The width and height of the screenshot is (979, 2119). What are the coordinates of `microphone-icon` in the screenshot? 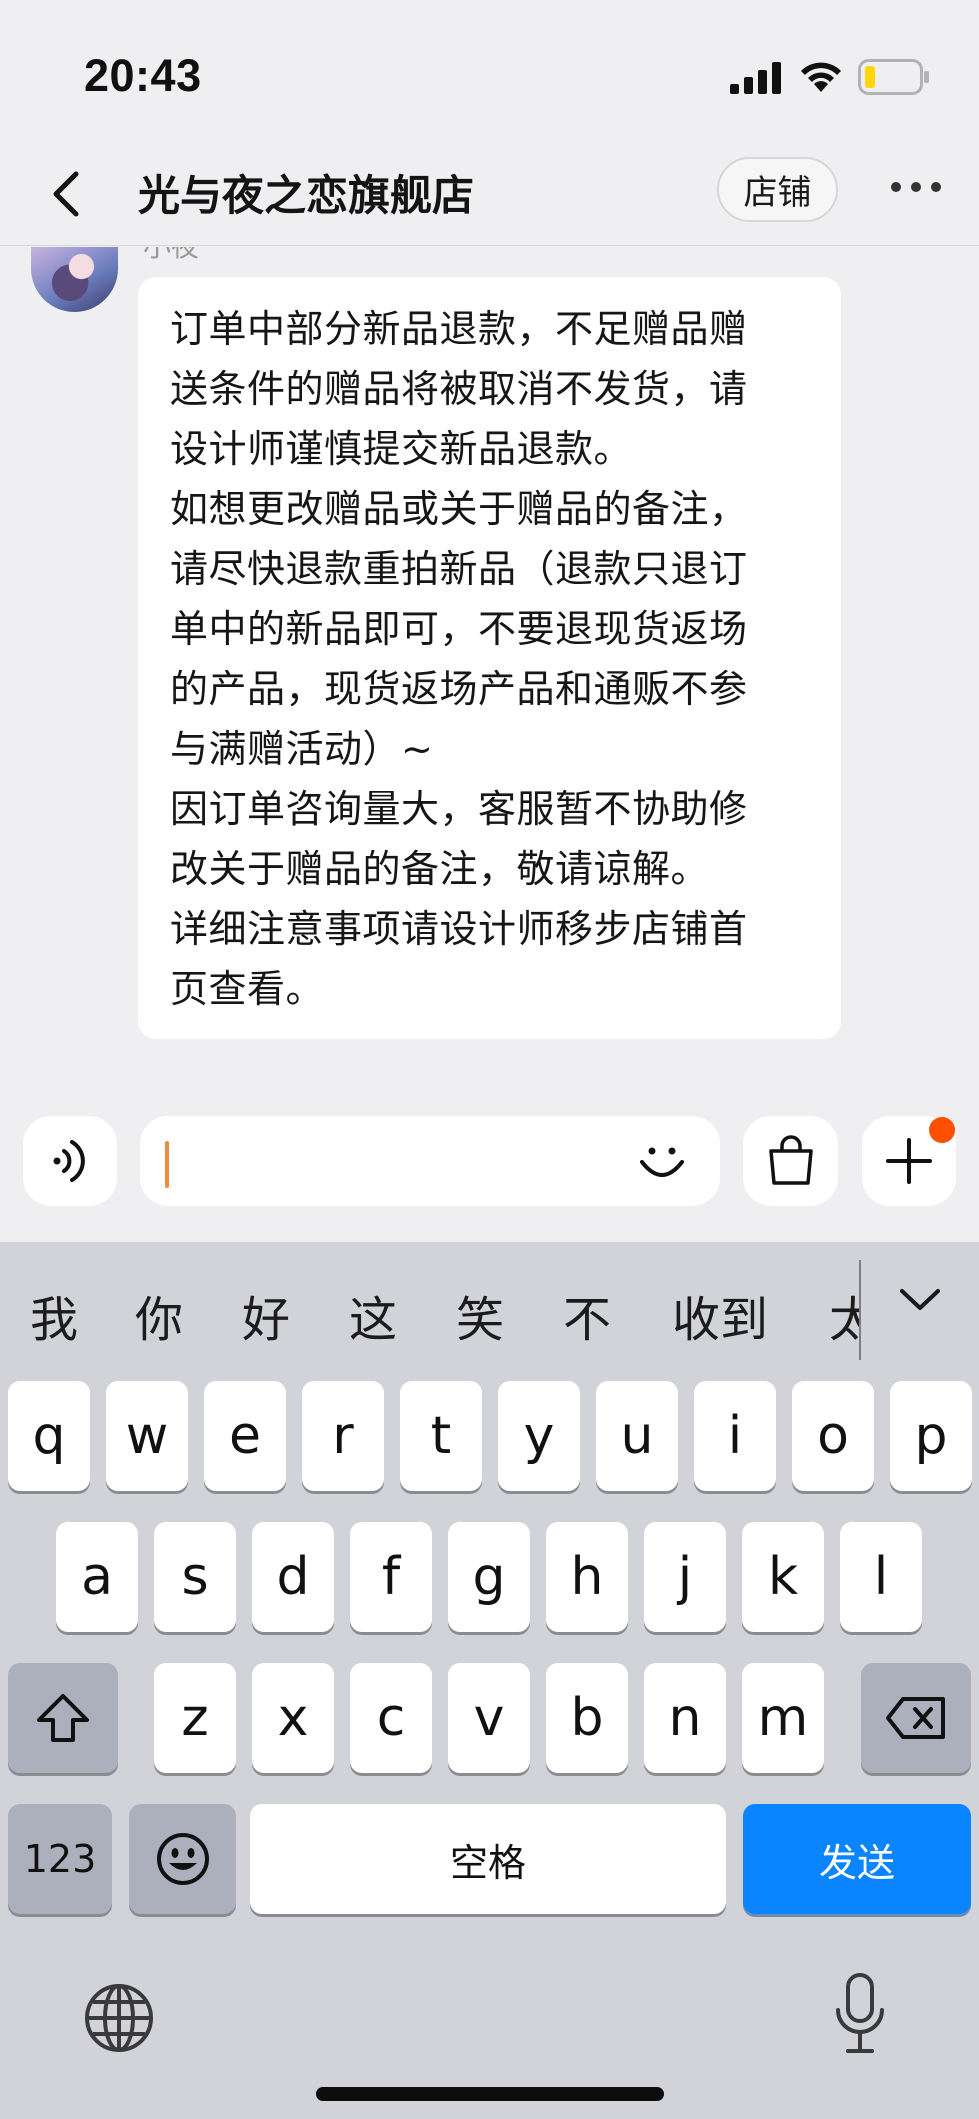 It's located at (860, 2014).